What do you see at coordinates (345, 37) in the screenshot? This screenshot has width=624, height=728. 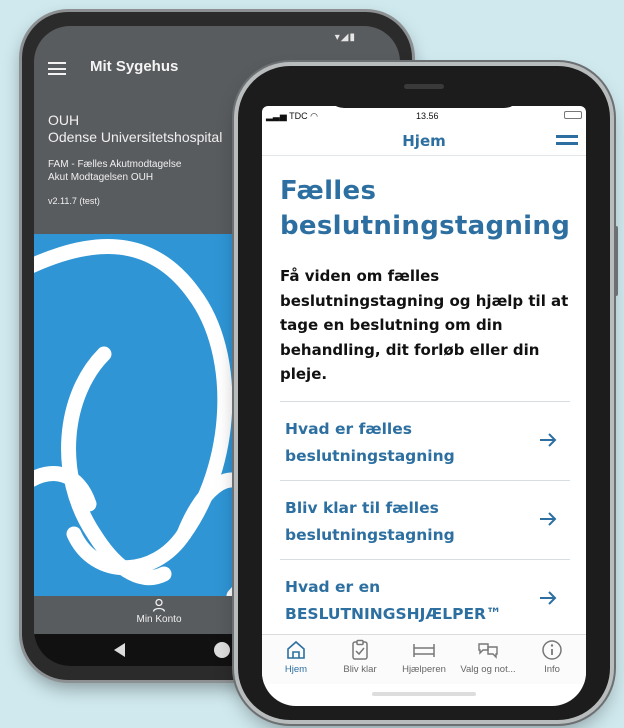 I see `android-status-icons: ▾◢▮` at bounding box center [345, 37].